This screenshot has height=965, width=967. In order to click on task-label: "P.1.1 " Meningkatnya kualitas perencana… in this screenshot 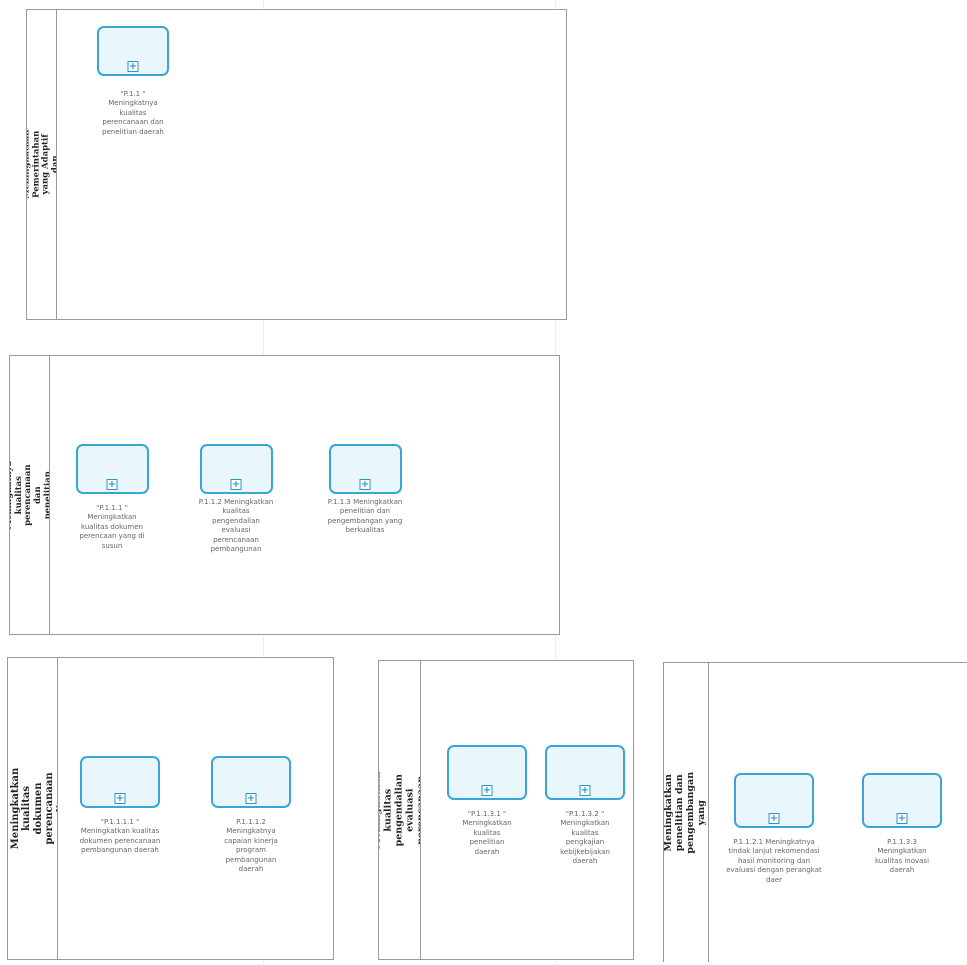, I will do `click(133, 113)`.